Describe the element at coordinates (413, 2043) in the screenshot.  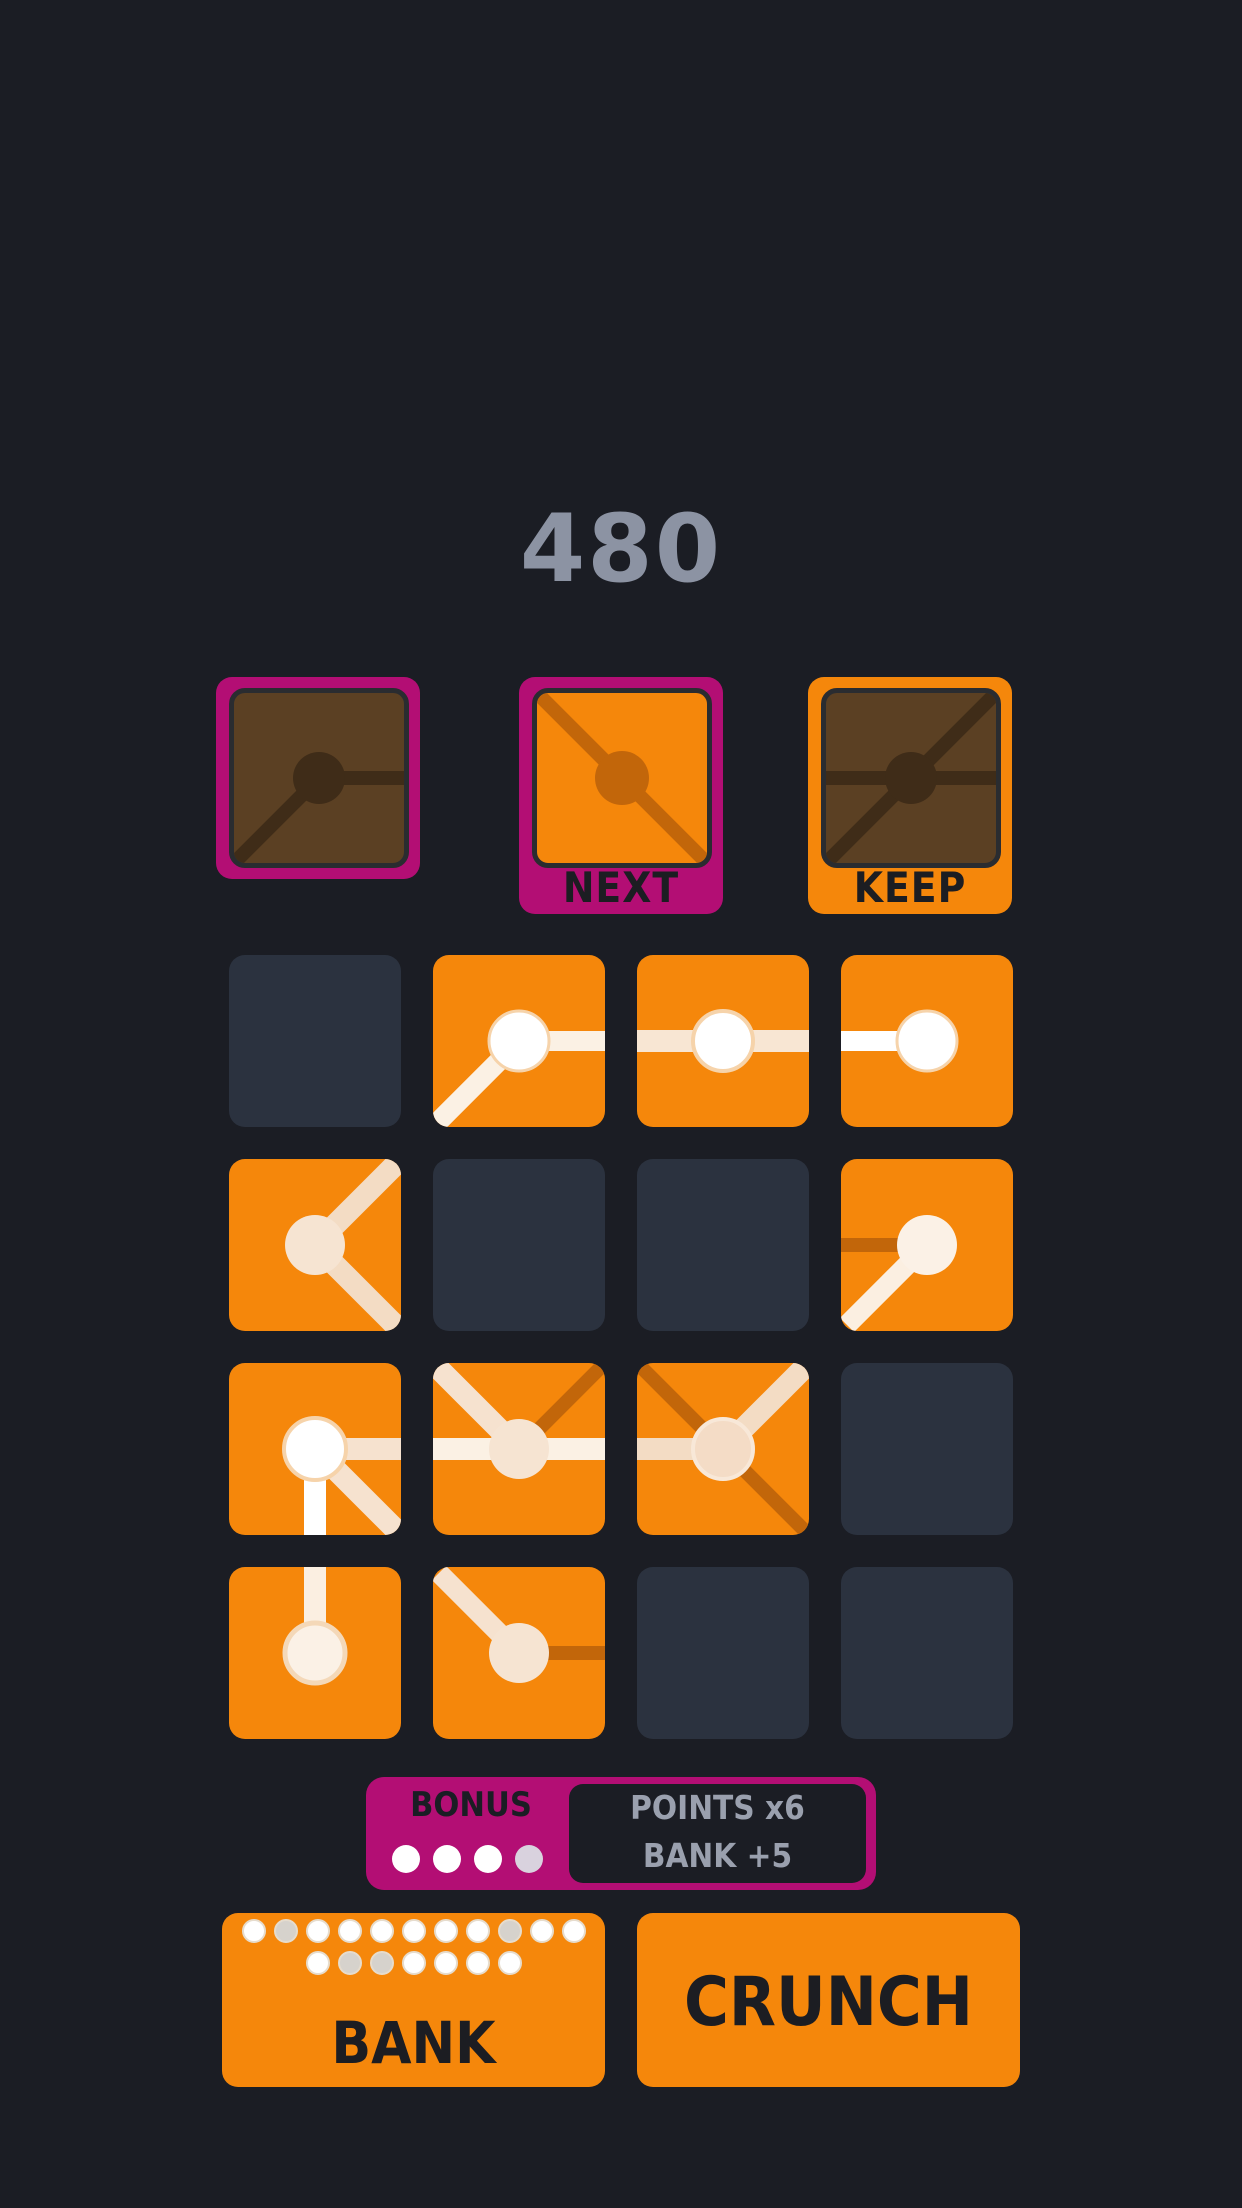
I see `bank-label: BANK` at that location.